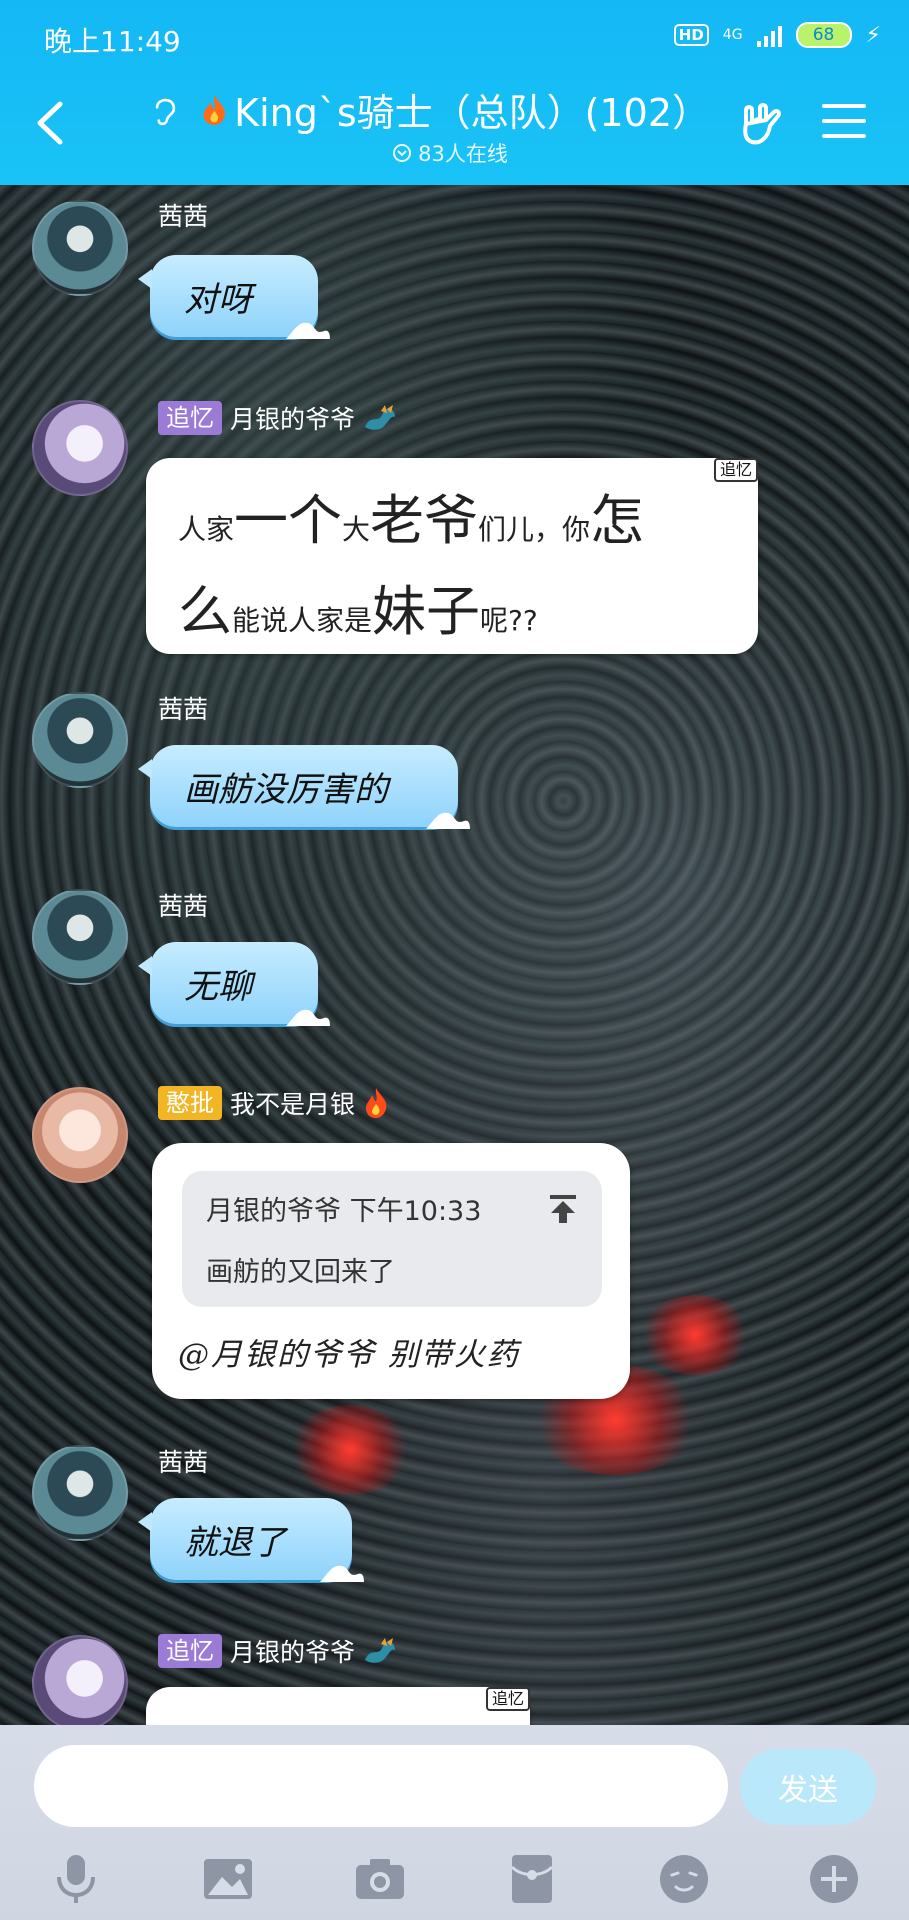 The height and width of the screenshot is (1920, 909). Describe the element at coordinates (509, 620) in the screenshot. I see `text-segment: 呢??` at that location.